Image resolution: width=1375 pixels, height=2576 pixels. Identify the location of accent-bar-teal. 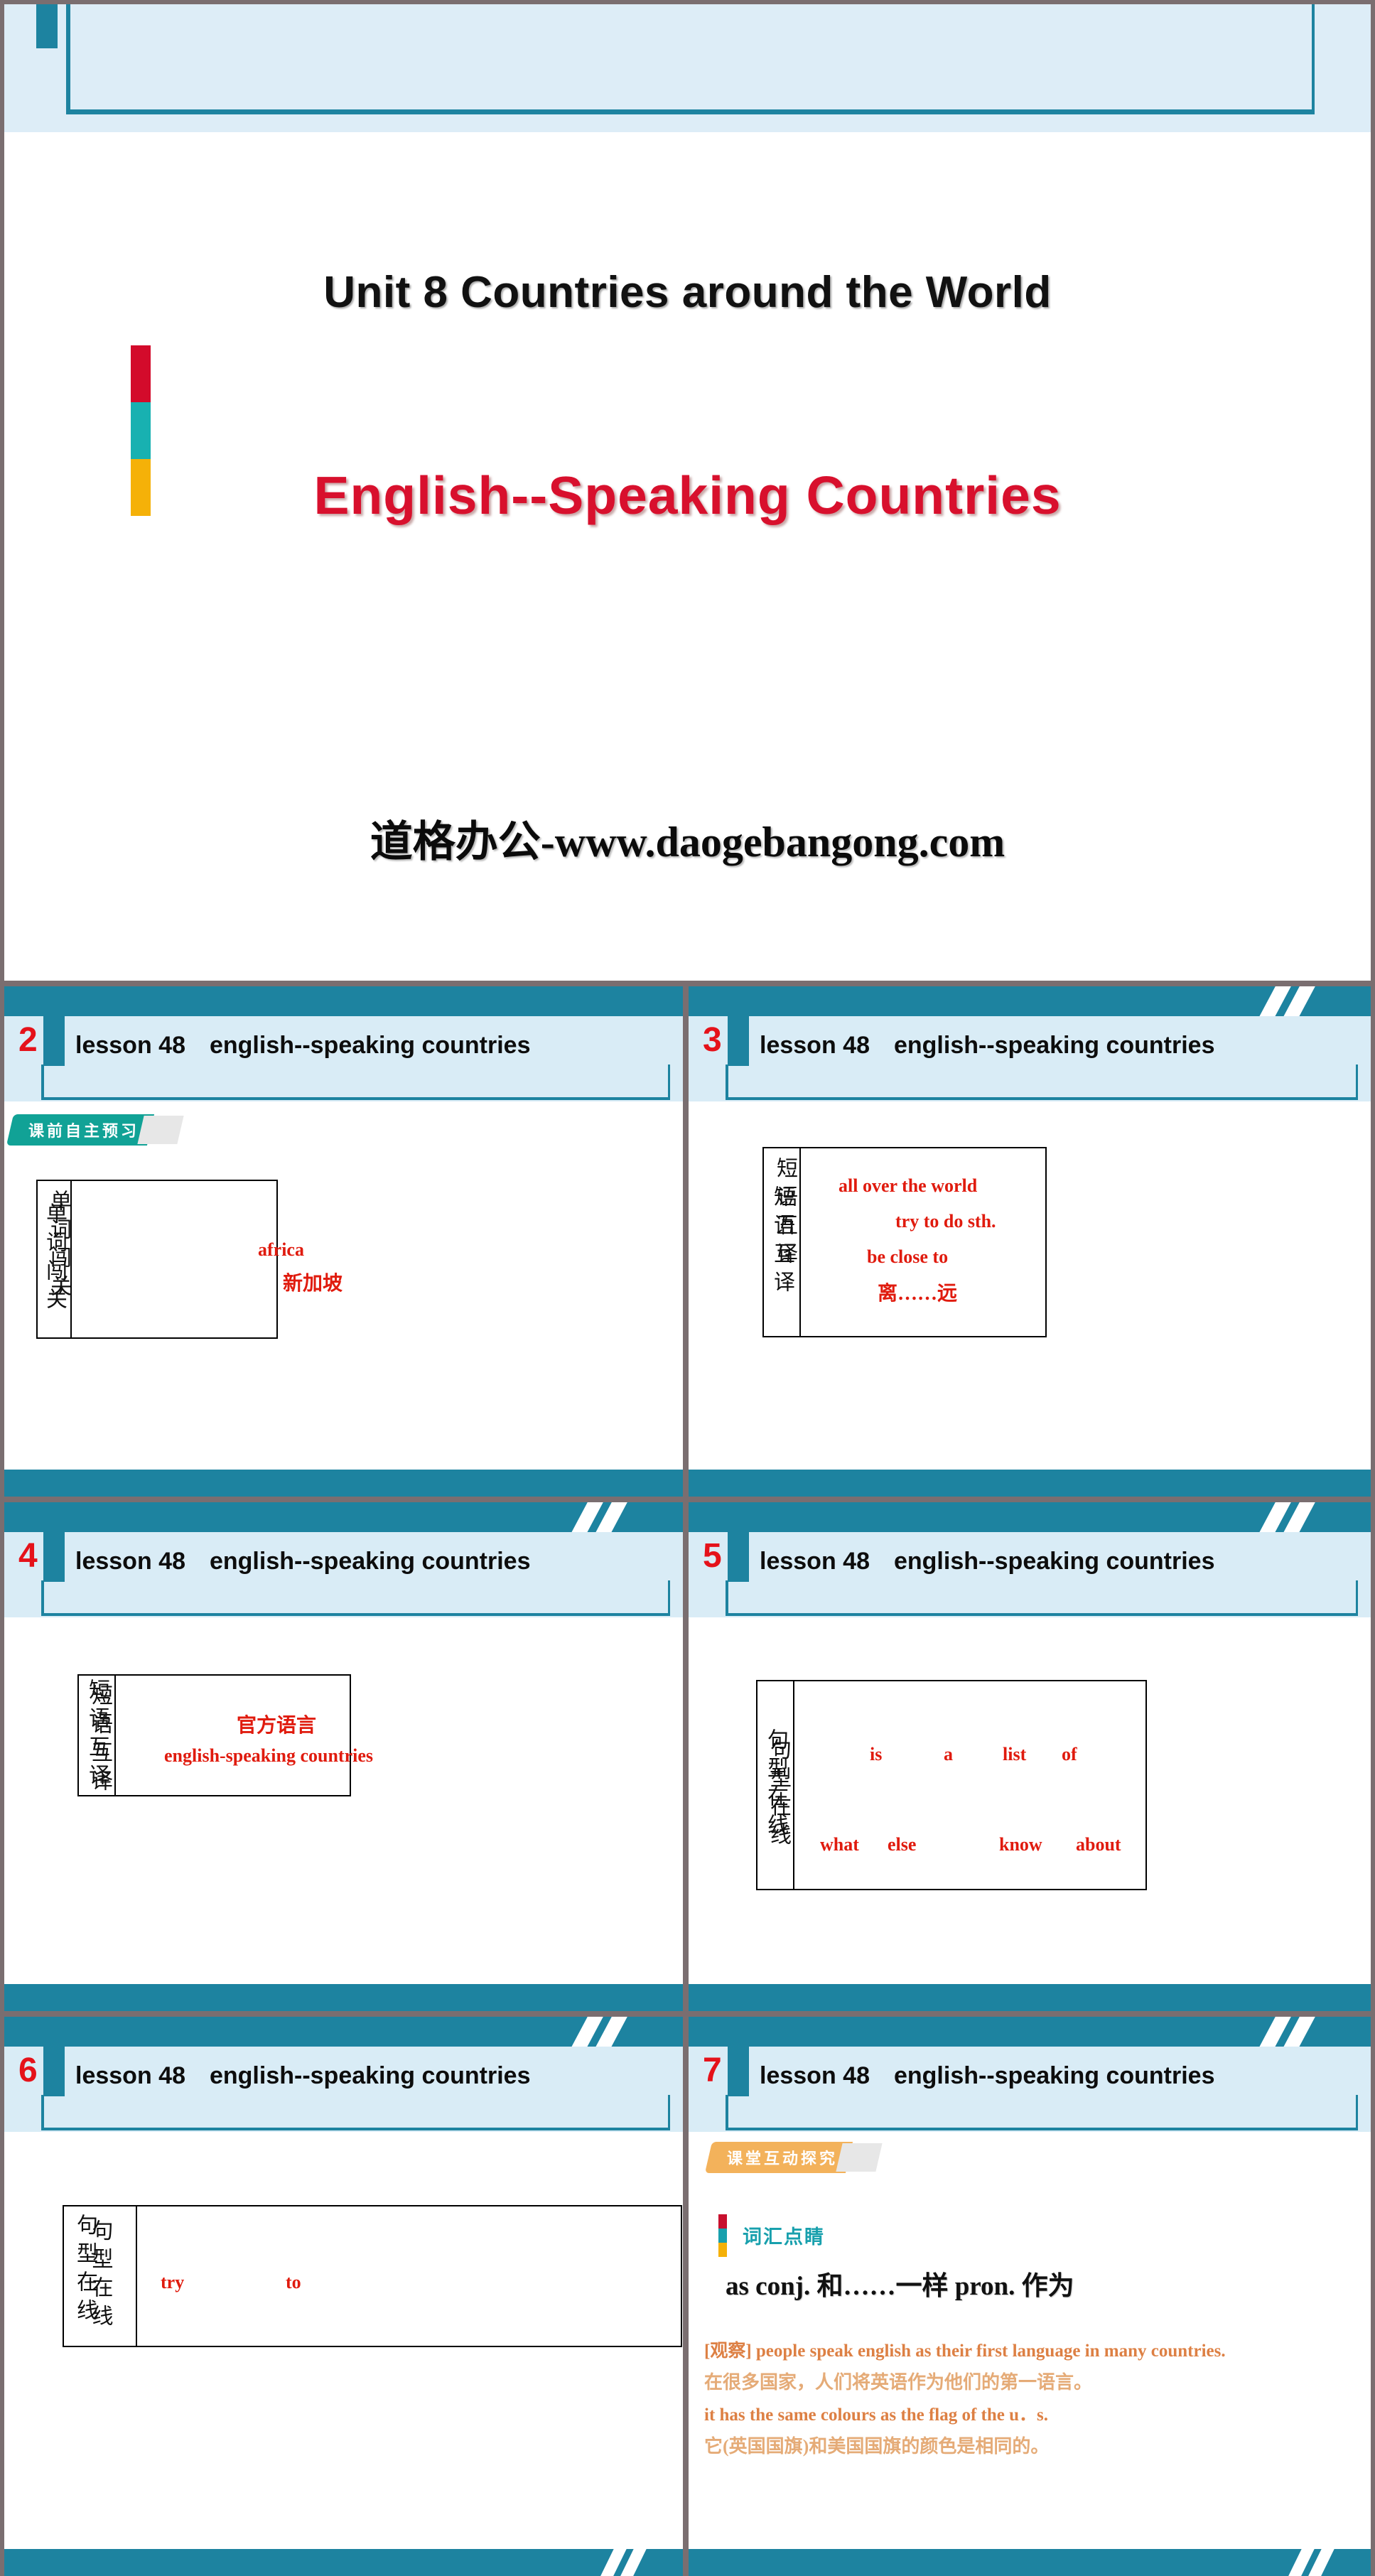
(141, 431).